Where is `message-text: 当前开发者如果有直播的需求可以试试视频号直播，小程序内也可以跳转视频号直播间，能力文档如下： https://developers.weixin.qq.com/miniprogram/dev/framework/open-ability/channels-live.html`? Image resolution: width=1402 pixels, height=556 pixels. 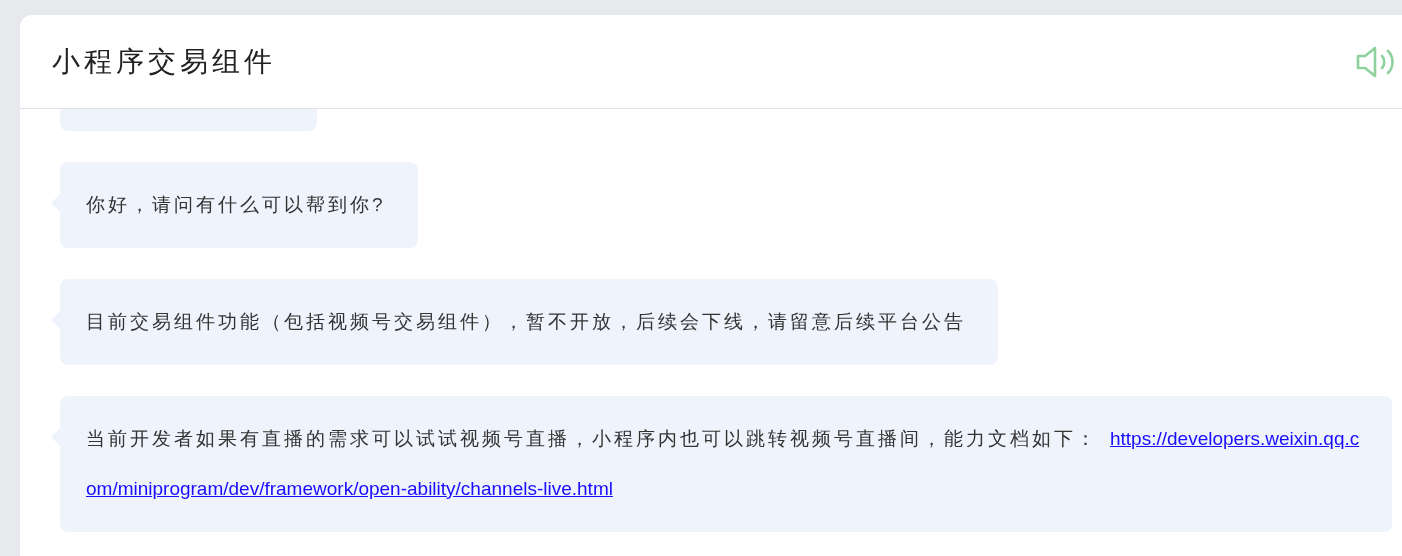 message-text: 当前开发者如果有直播的需求可以试试视频号直播，小程序内也可以跳转视频号直播间，能力文档如下： https://developers.weixin.qq.com/miniprogram/dev/framework/open-ability/channels-live.html is located at coordinates (723, 463).